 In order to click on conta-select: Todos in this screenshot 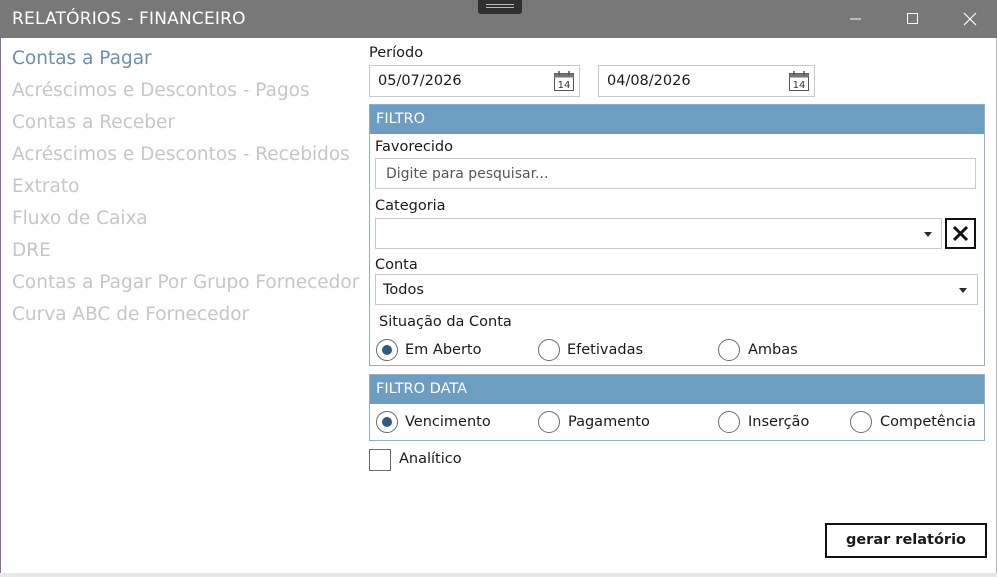, I will do `click(676, 289)`.